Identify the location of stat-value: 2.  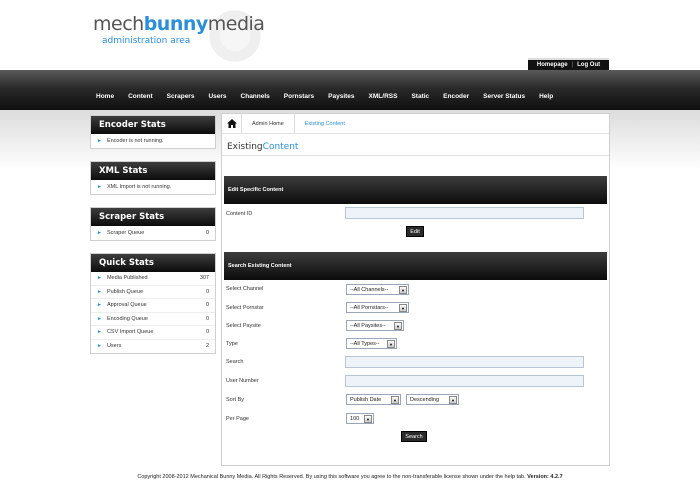
(207, 346).